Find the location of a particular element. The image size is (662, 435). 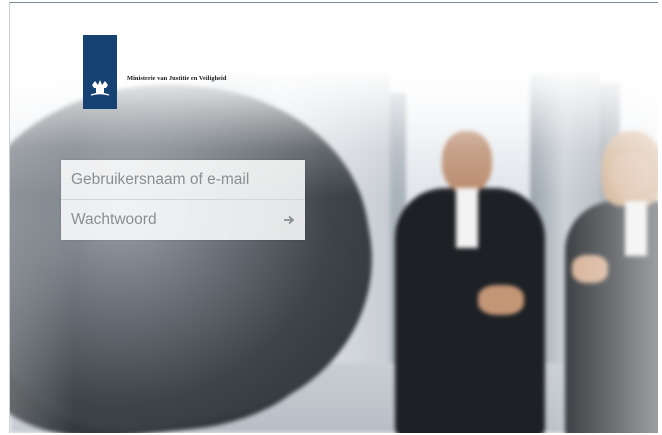

username-field-wrapper is located at coordinates (183, 180).